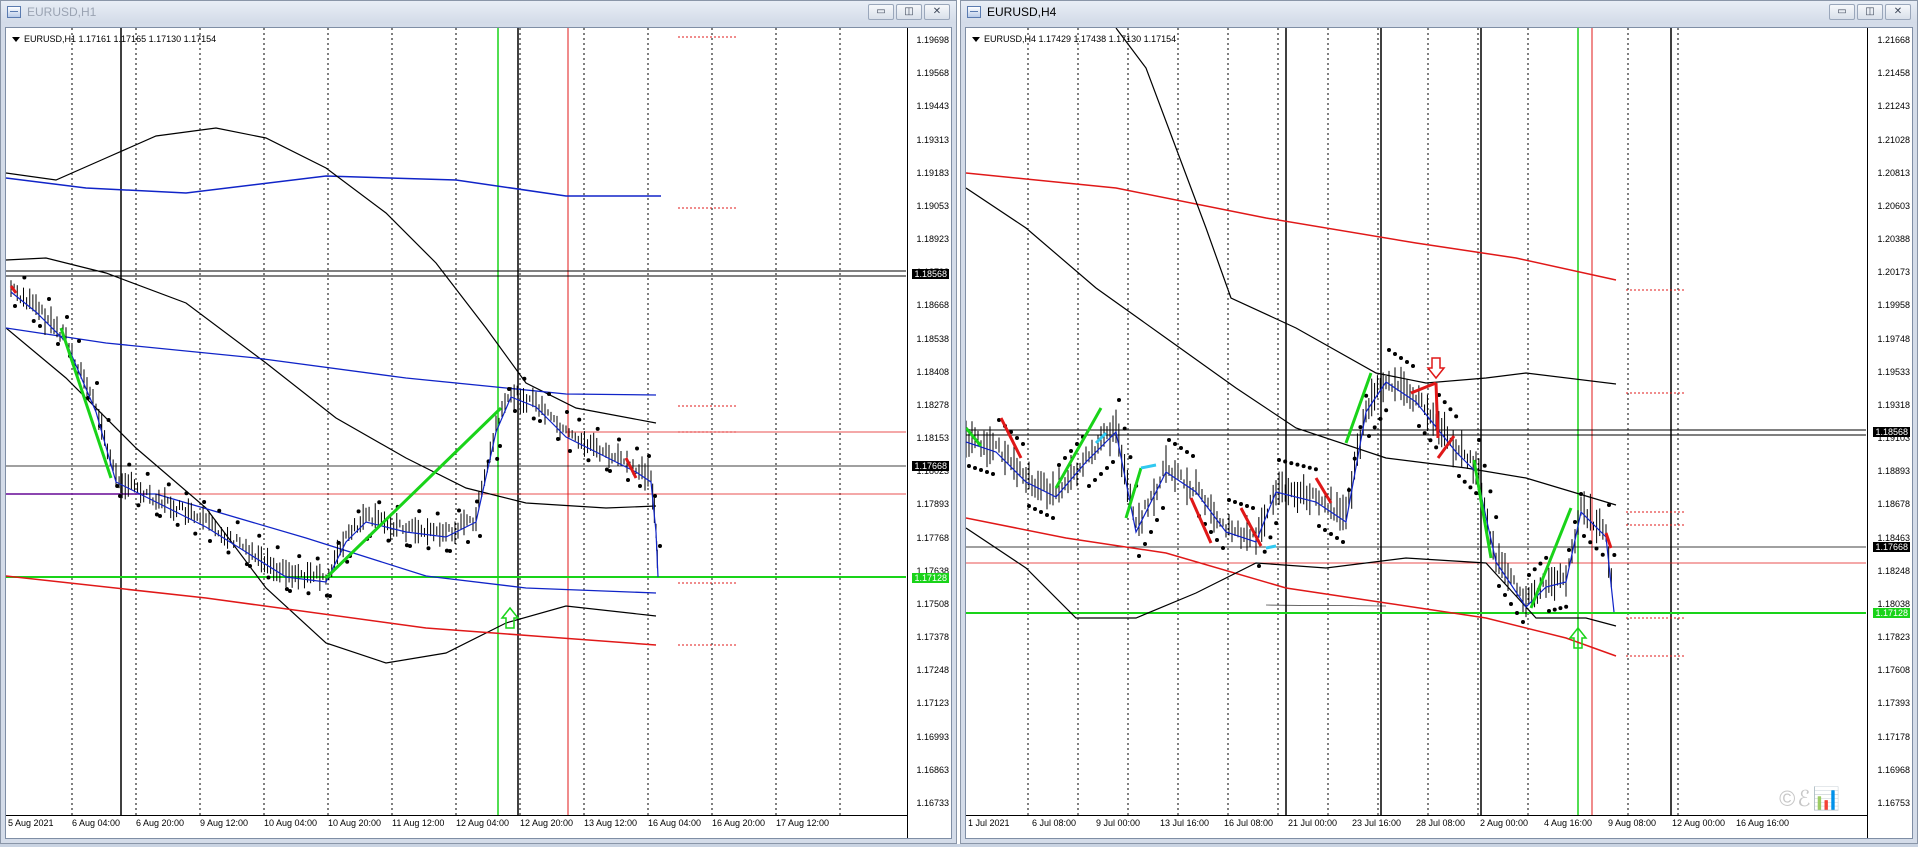  Describe the element at coordinates (932, 371) in the screenshot. I see `price-tick-label: 1.18408` at that location.